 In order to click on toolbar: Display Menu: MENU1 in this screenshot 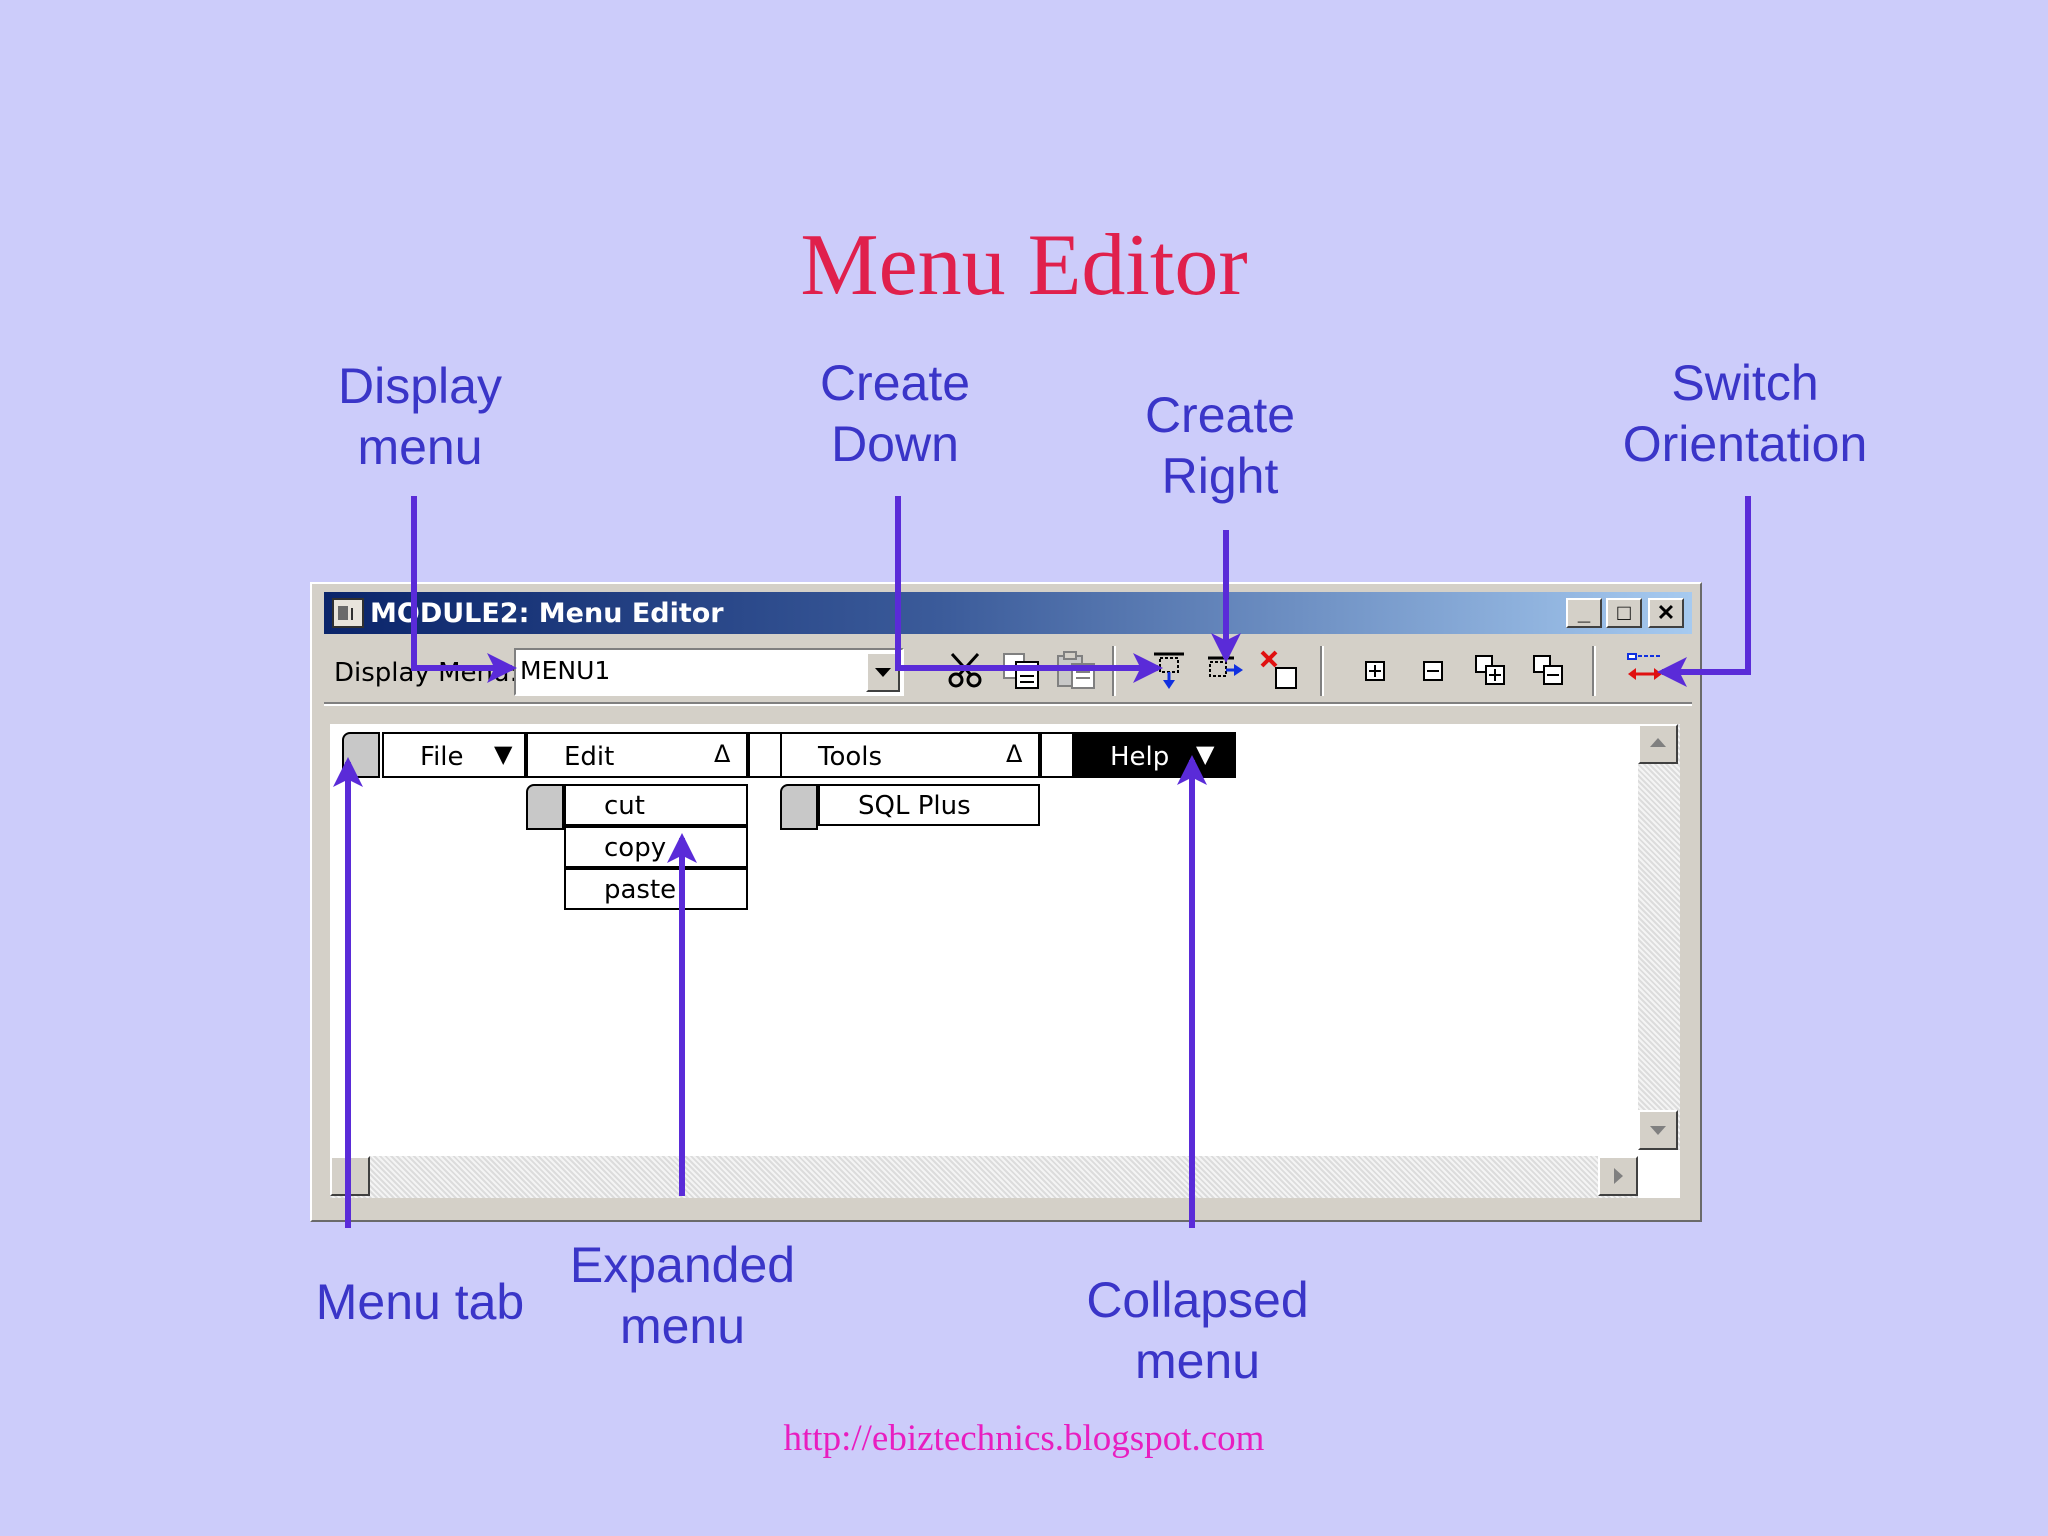, I will do `click(1008, 669)`.